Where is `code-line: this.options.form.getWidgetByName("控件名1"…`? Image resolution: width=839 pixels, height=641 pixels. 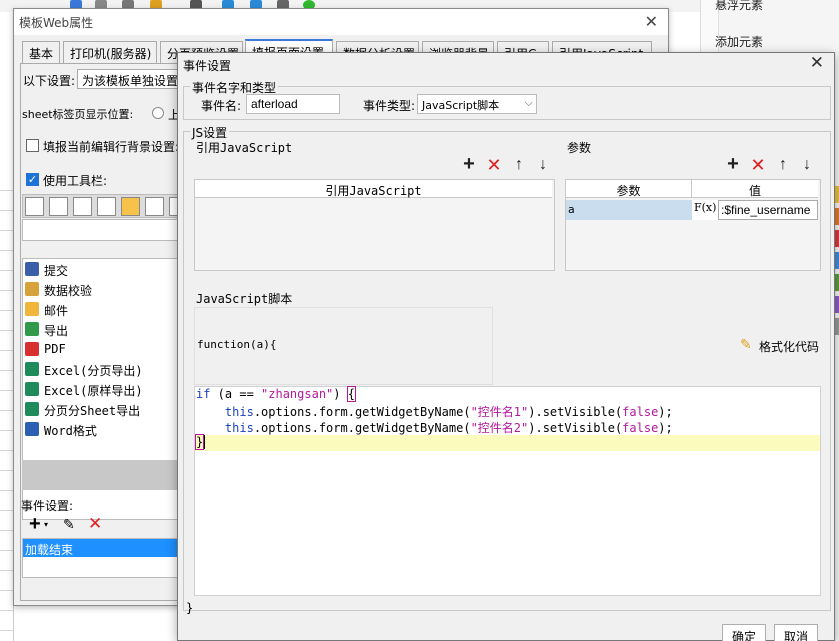
code-line: this.options.form.getWidgetByName("控件名1"… is located at coordinates (448, 412).